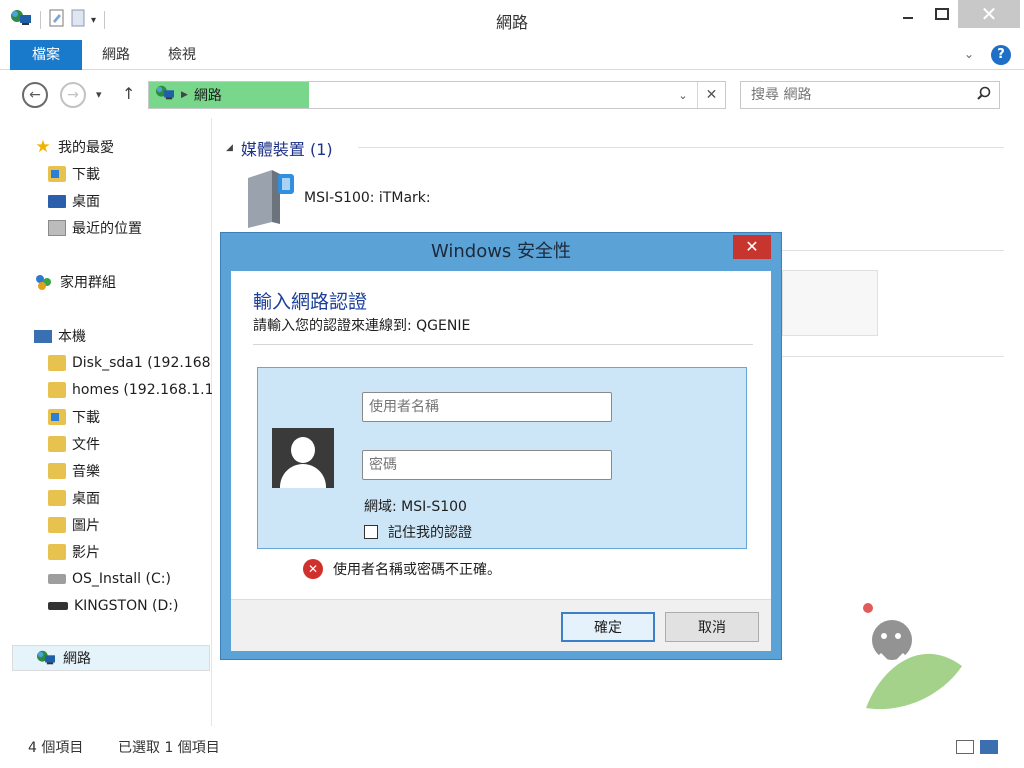  What do you see at coordinates (86, 472) in the screenshot?
I see `sidebar-item-label: 音樂` at bounding box center [86, 472].